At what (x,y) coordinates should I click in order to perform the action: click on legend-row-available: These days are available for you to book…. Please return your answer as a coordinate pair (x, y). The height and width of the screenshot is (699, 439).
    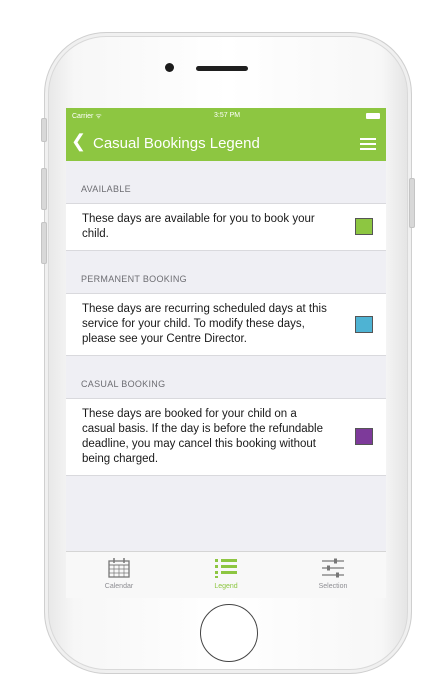
    Looking at the image, I should click on (226, 227).